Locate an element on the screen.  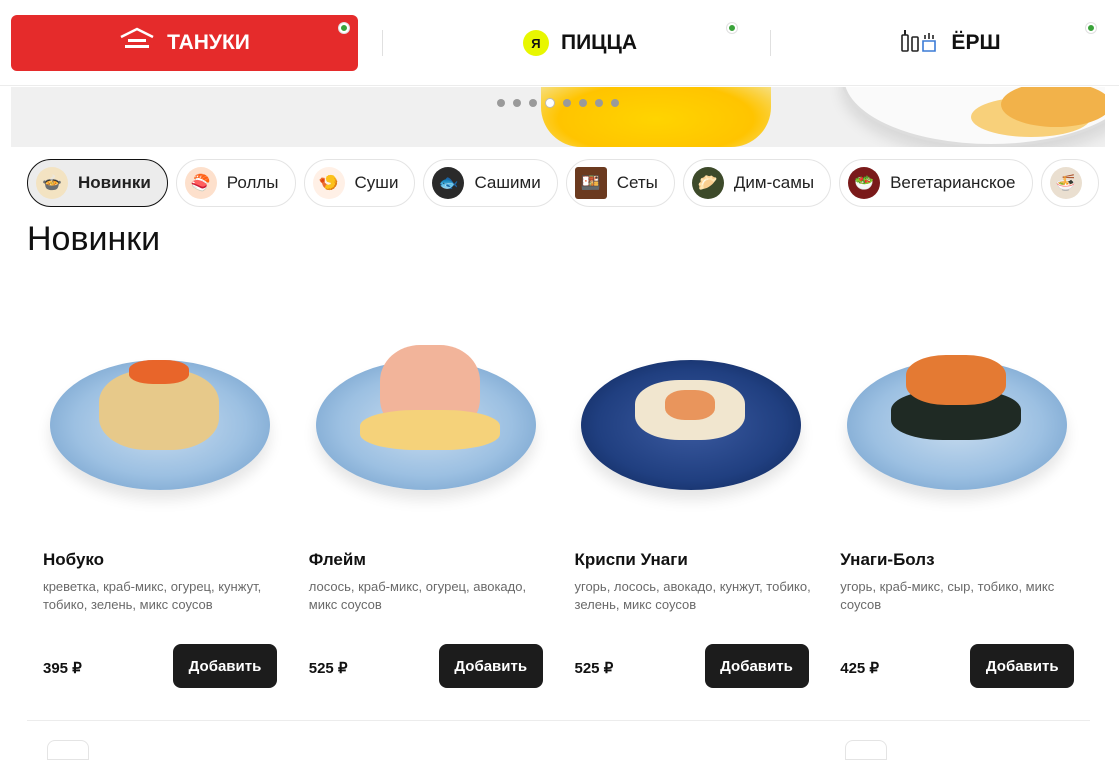
ya-logo-icon: Я is located at coordinates (535, 43).